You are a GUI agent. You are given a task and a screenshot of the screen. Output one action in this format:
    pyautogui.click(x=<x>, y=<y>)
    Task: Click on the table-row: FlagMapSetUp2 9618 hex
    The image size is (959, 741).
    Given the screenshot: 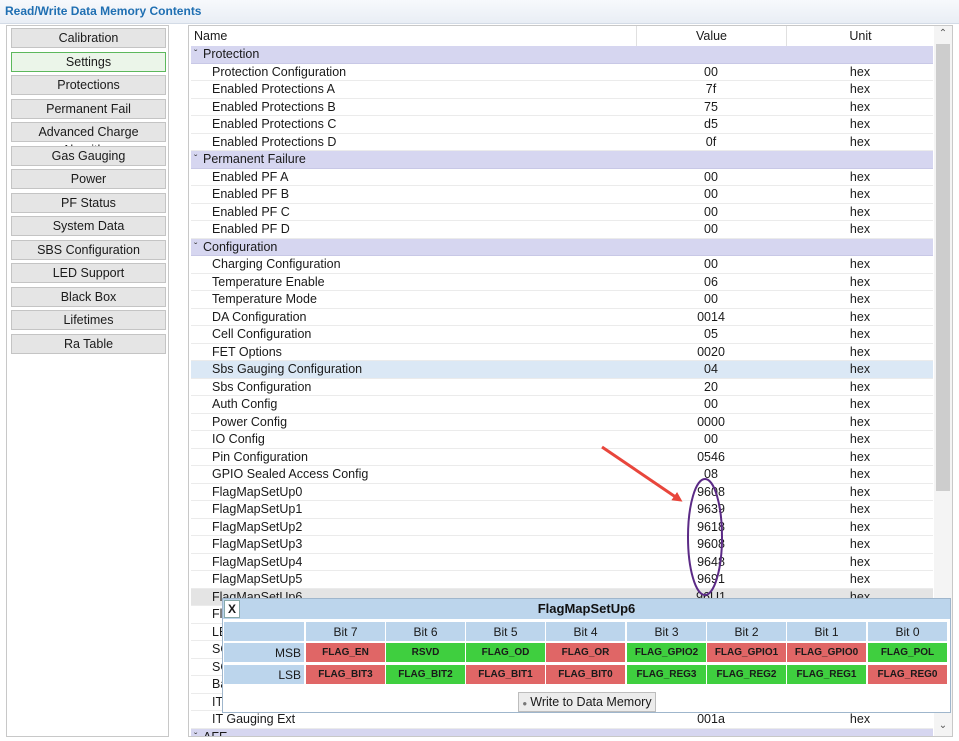 What is the action you would take?
    pyautogui.click(x=562, y=527)
    